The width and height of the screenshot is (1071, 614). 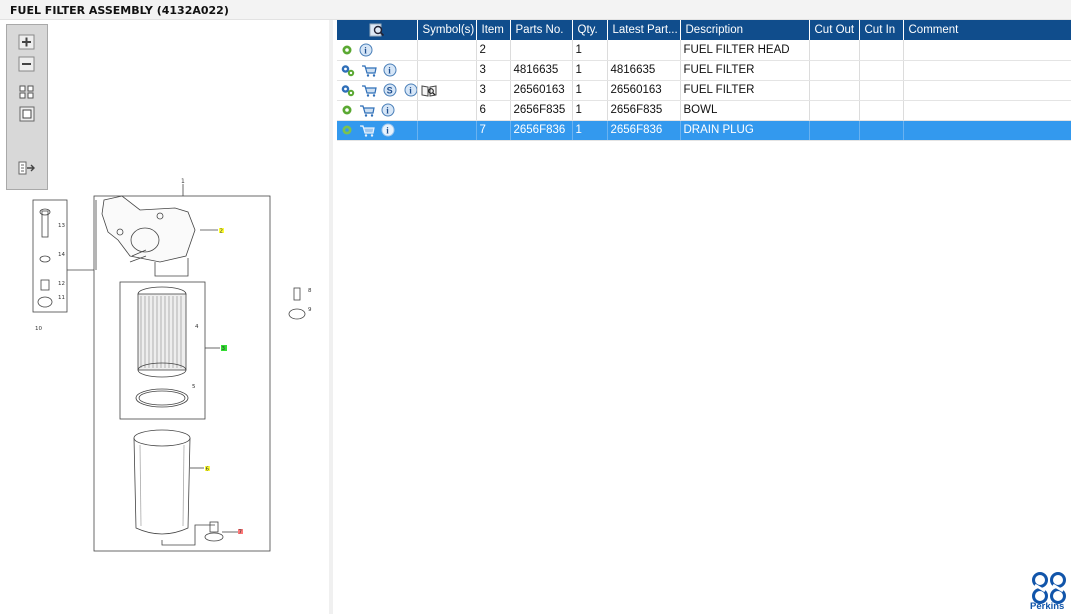 I want to click on column-search-header, so click(x=377, y=30).